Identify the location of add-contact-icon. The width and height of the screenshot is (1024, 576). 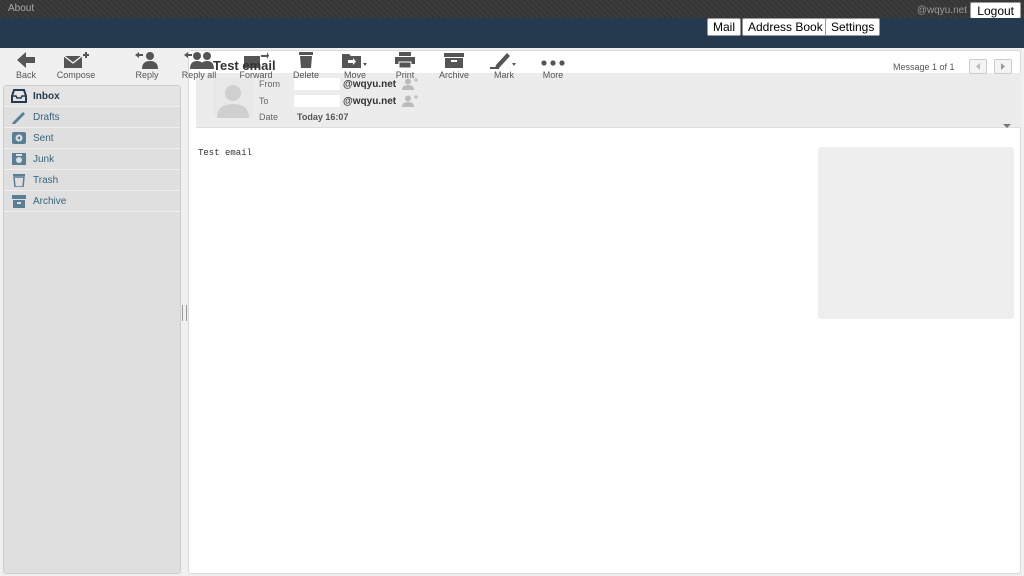
(410, 103).